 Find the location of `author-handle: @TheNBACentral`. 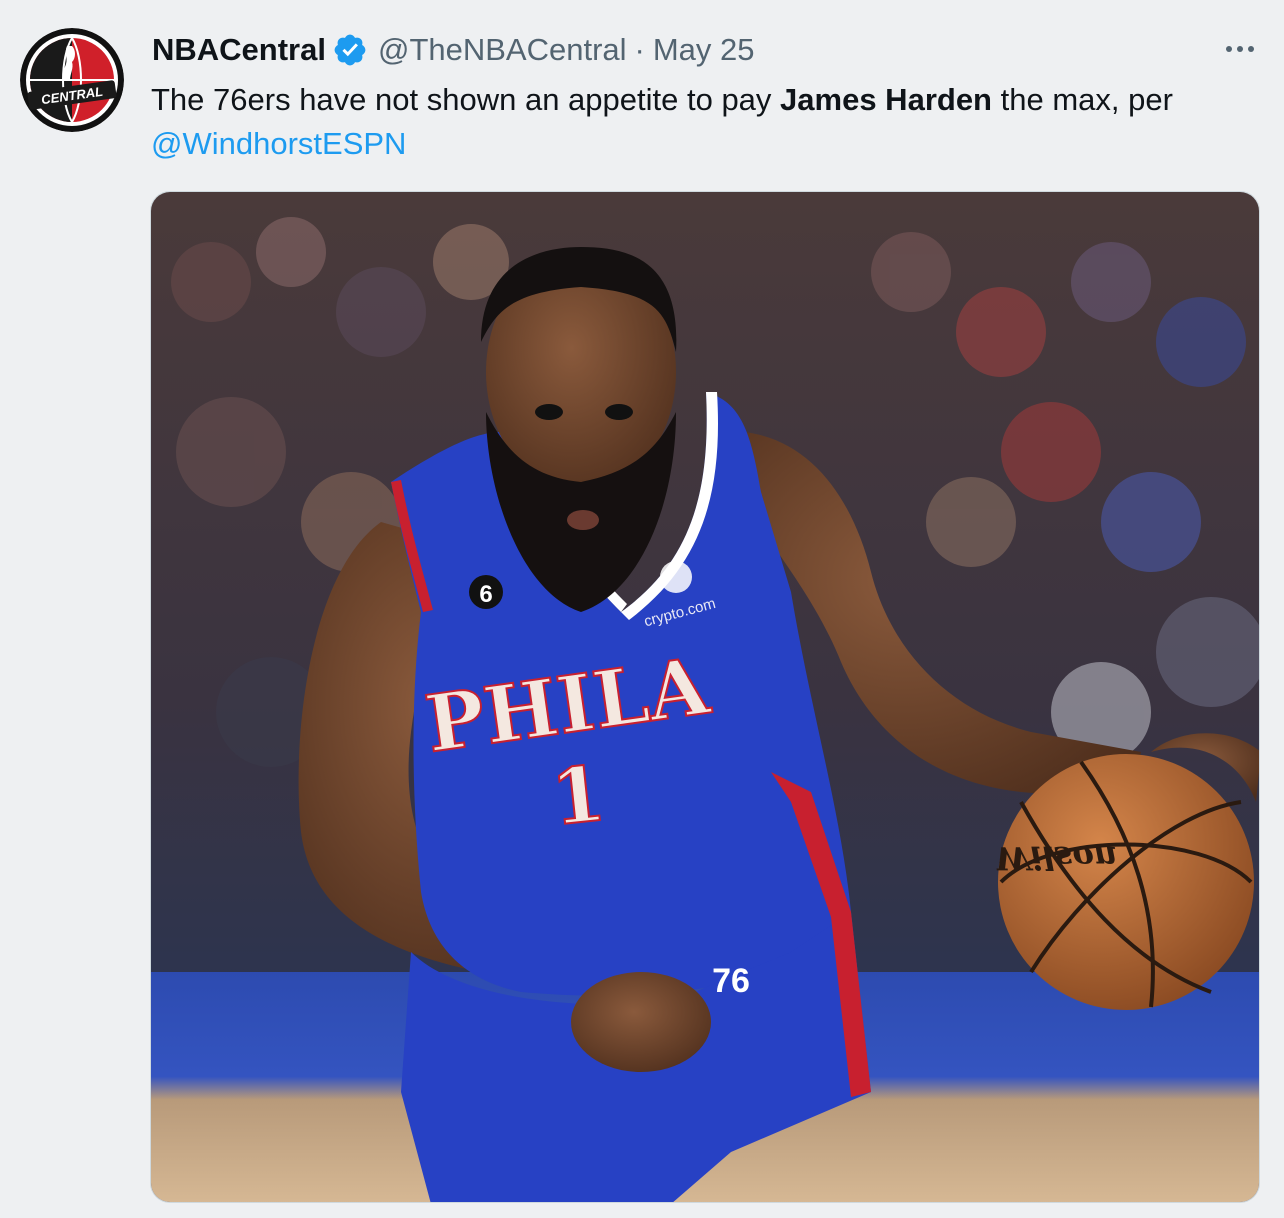

author-handle: @TheNBACentral is located at coordinates (502, 50).